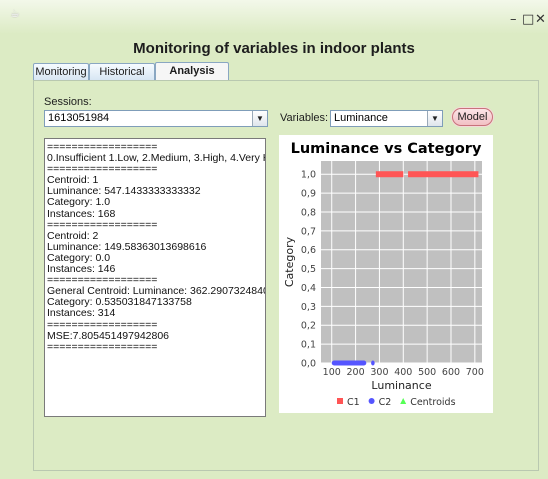 The width and height of the screenshot is (548, 479). What do you see at coordinates (379, 372) in the screenshot?
I see `x-tick-label: 300` at bounding box center [379, 372].